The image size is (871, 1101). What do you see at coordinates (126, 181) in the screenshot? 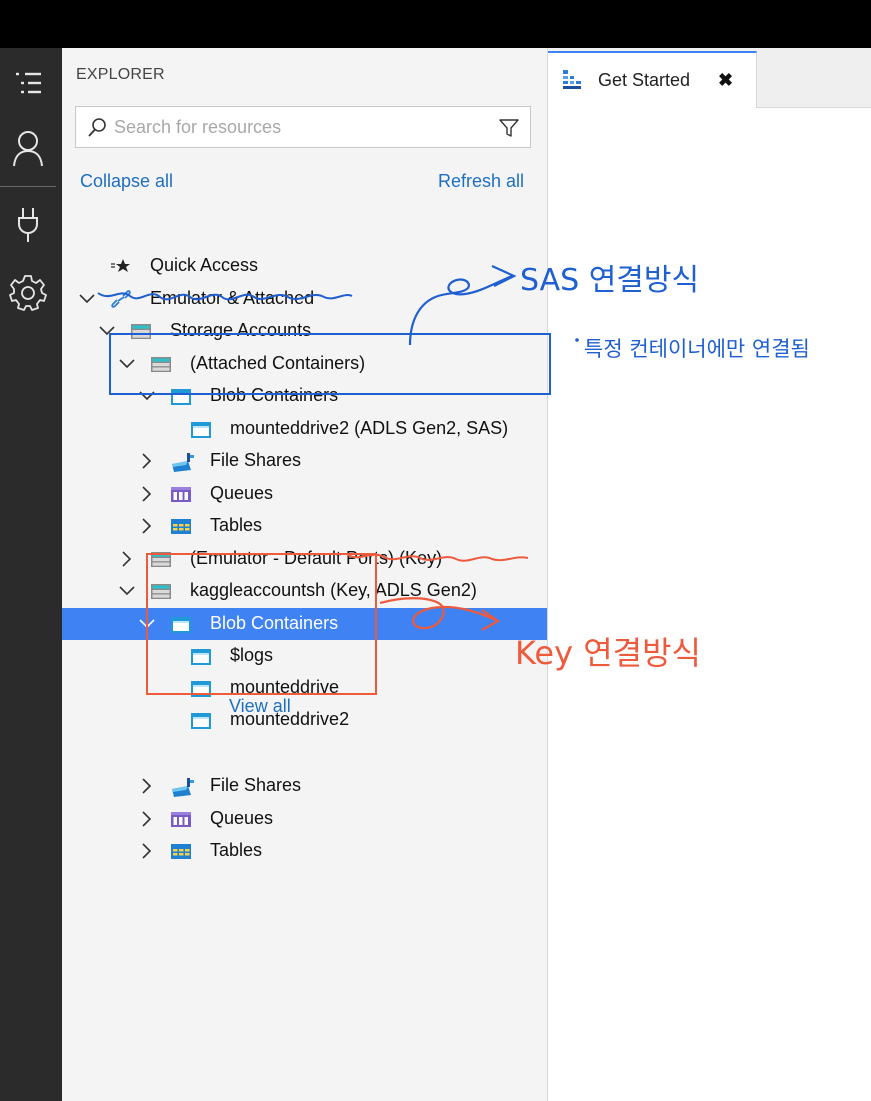
I see `collapse-all-link: Collapse all` at bounding box center [126, 181].